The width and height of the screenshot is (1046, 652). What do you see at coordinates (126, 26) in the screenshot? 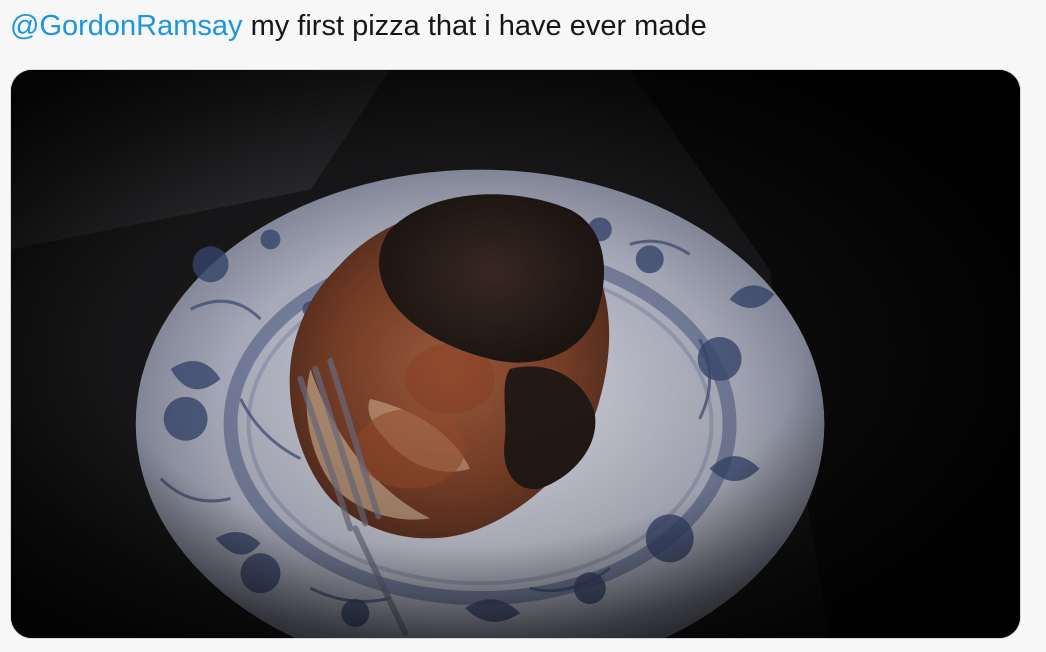
I see `mention-link: @GordonRamsay` at bounding box center [126, 26].